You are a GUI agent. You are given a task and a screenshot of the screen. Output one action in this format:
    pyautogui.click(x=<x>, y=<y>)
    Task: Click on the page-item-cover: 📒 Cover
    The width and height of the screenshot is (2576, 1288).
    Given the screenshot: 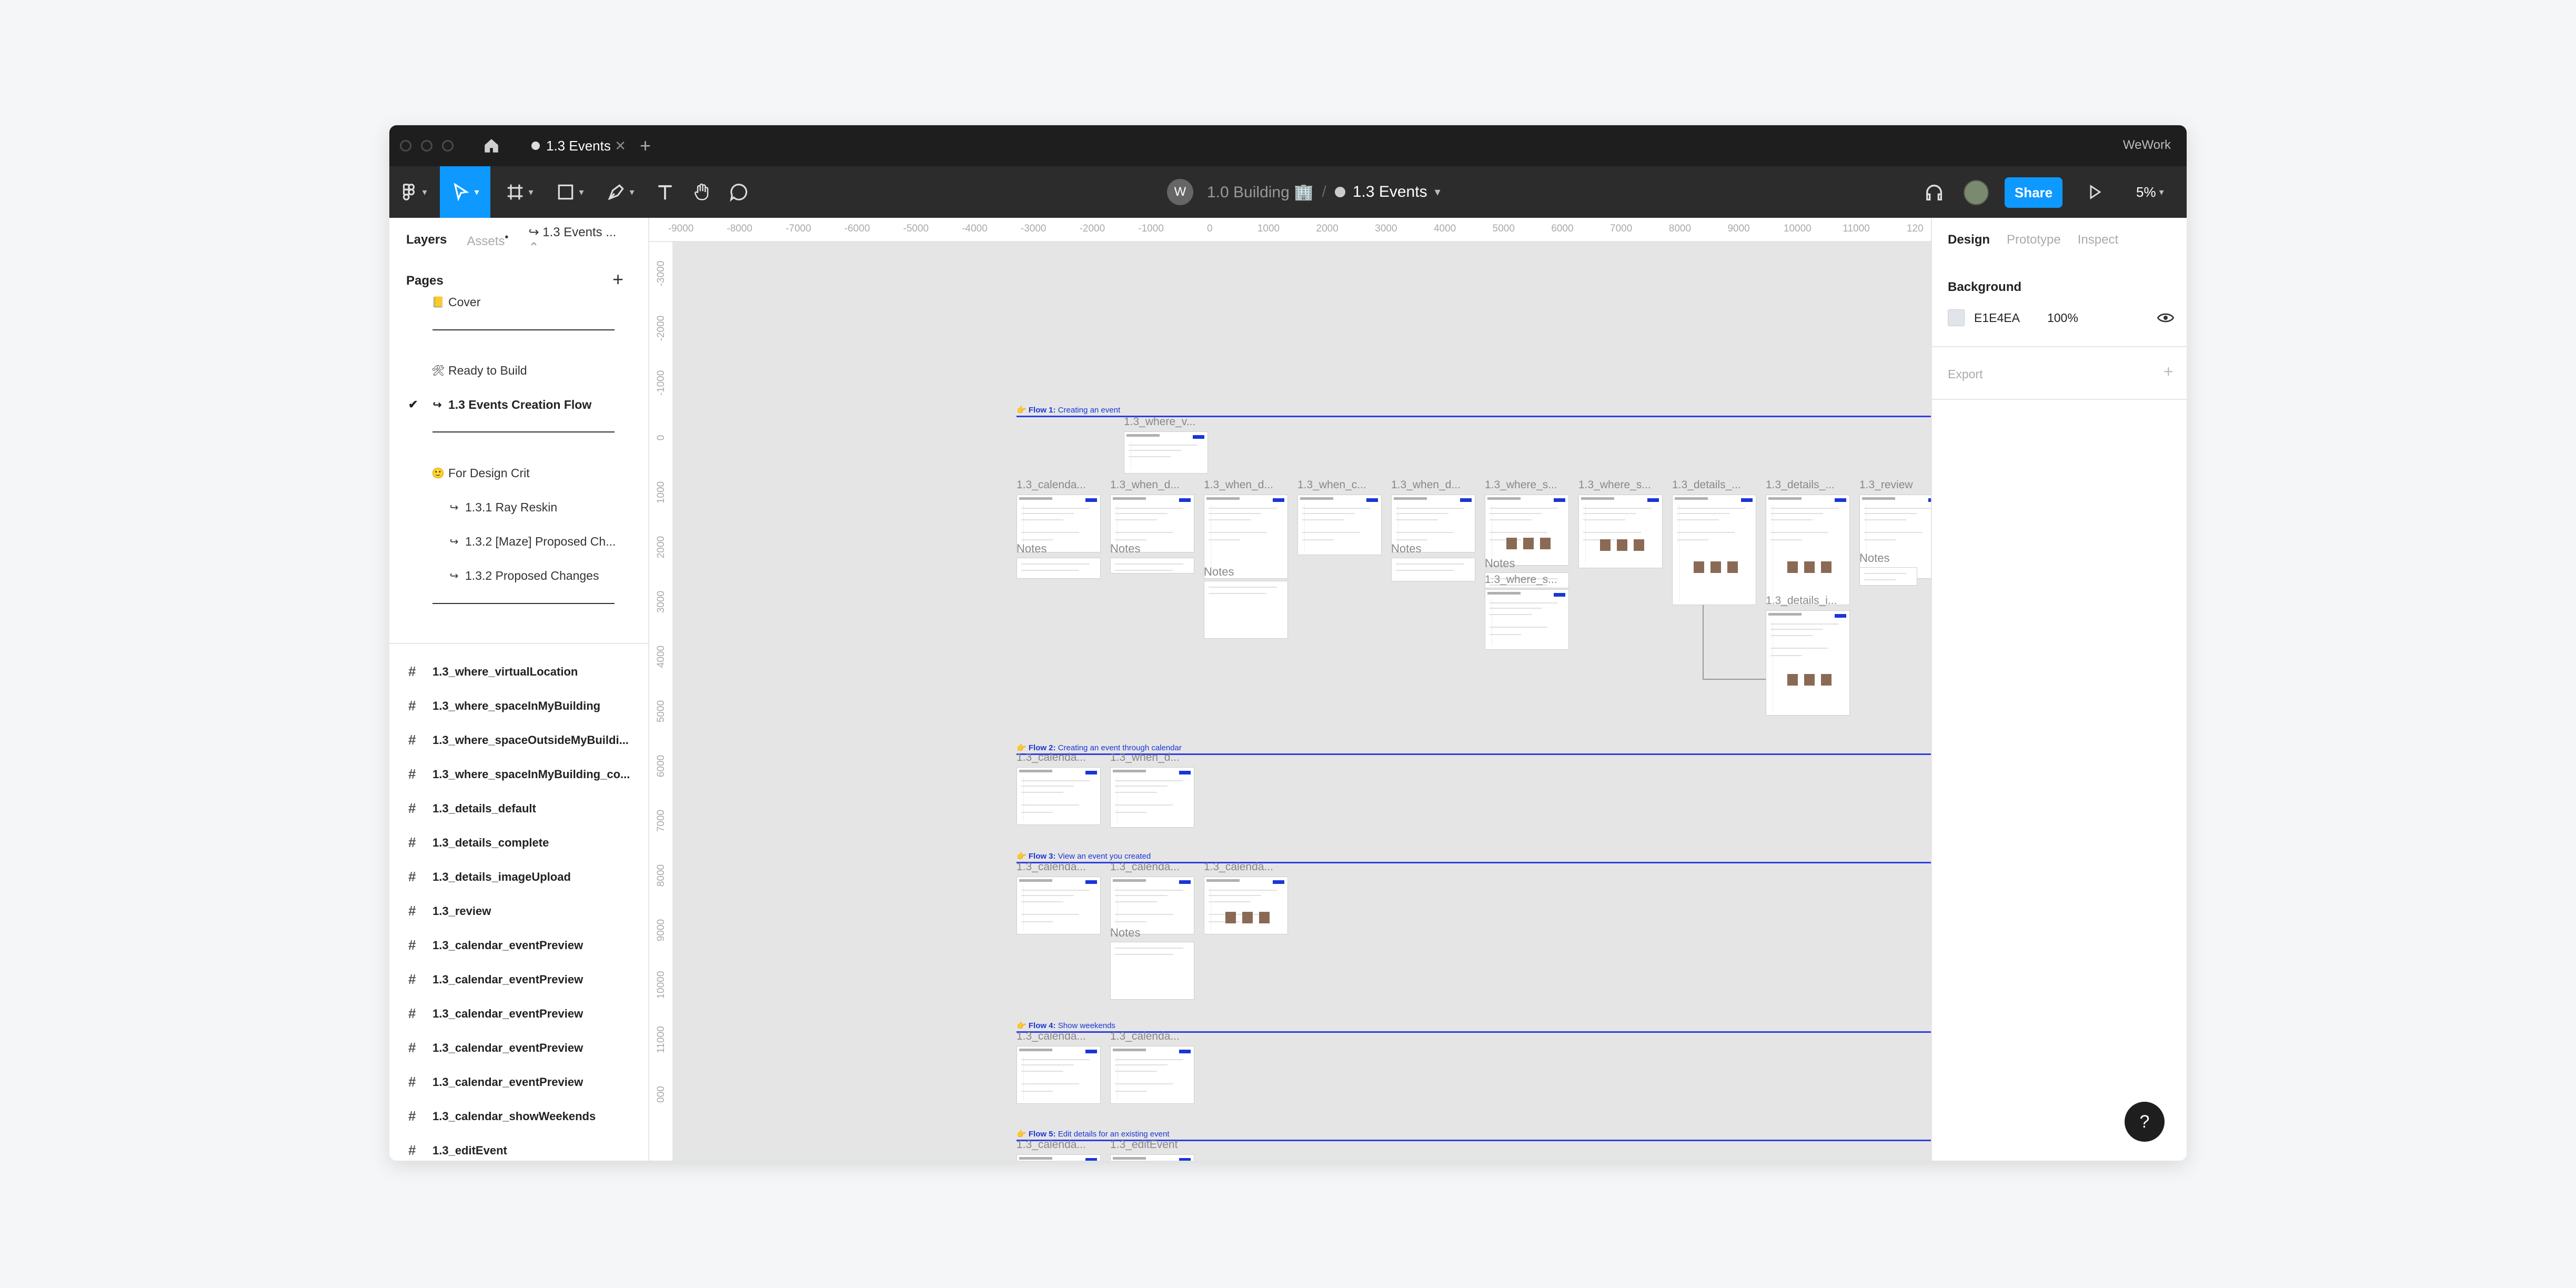 What is the action you would take?
    pyautogui.click(x=519, y=302)
    